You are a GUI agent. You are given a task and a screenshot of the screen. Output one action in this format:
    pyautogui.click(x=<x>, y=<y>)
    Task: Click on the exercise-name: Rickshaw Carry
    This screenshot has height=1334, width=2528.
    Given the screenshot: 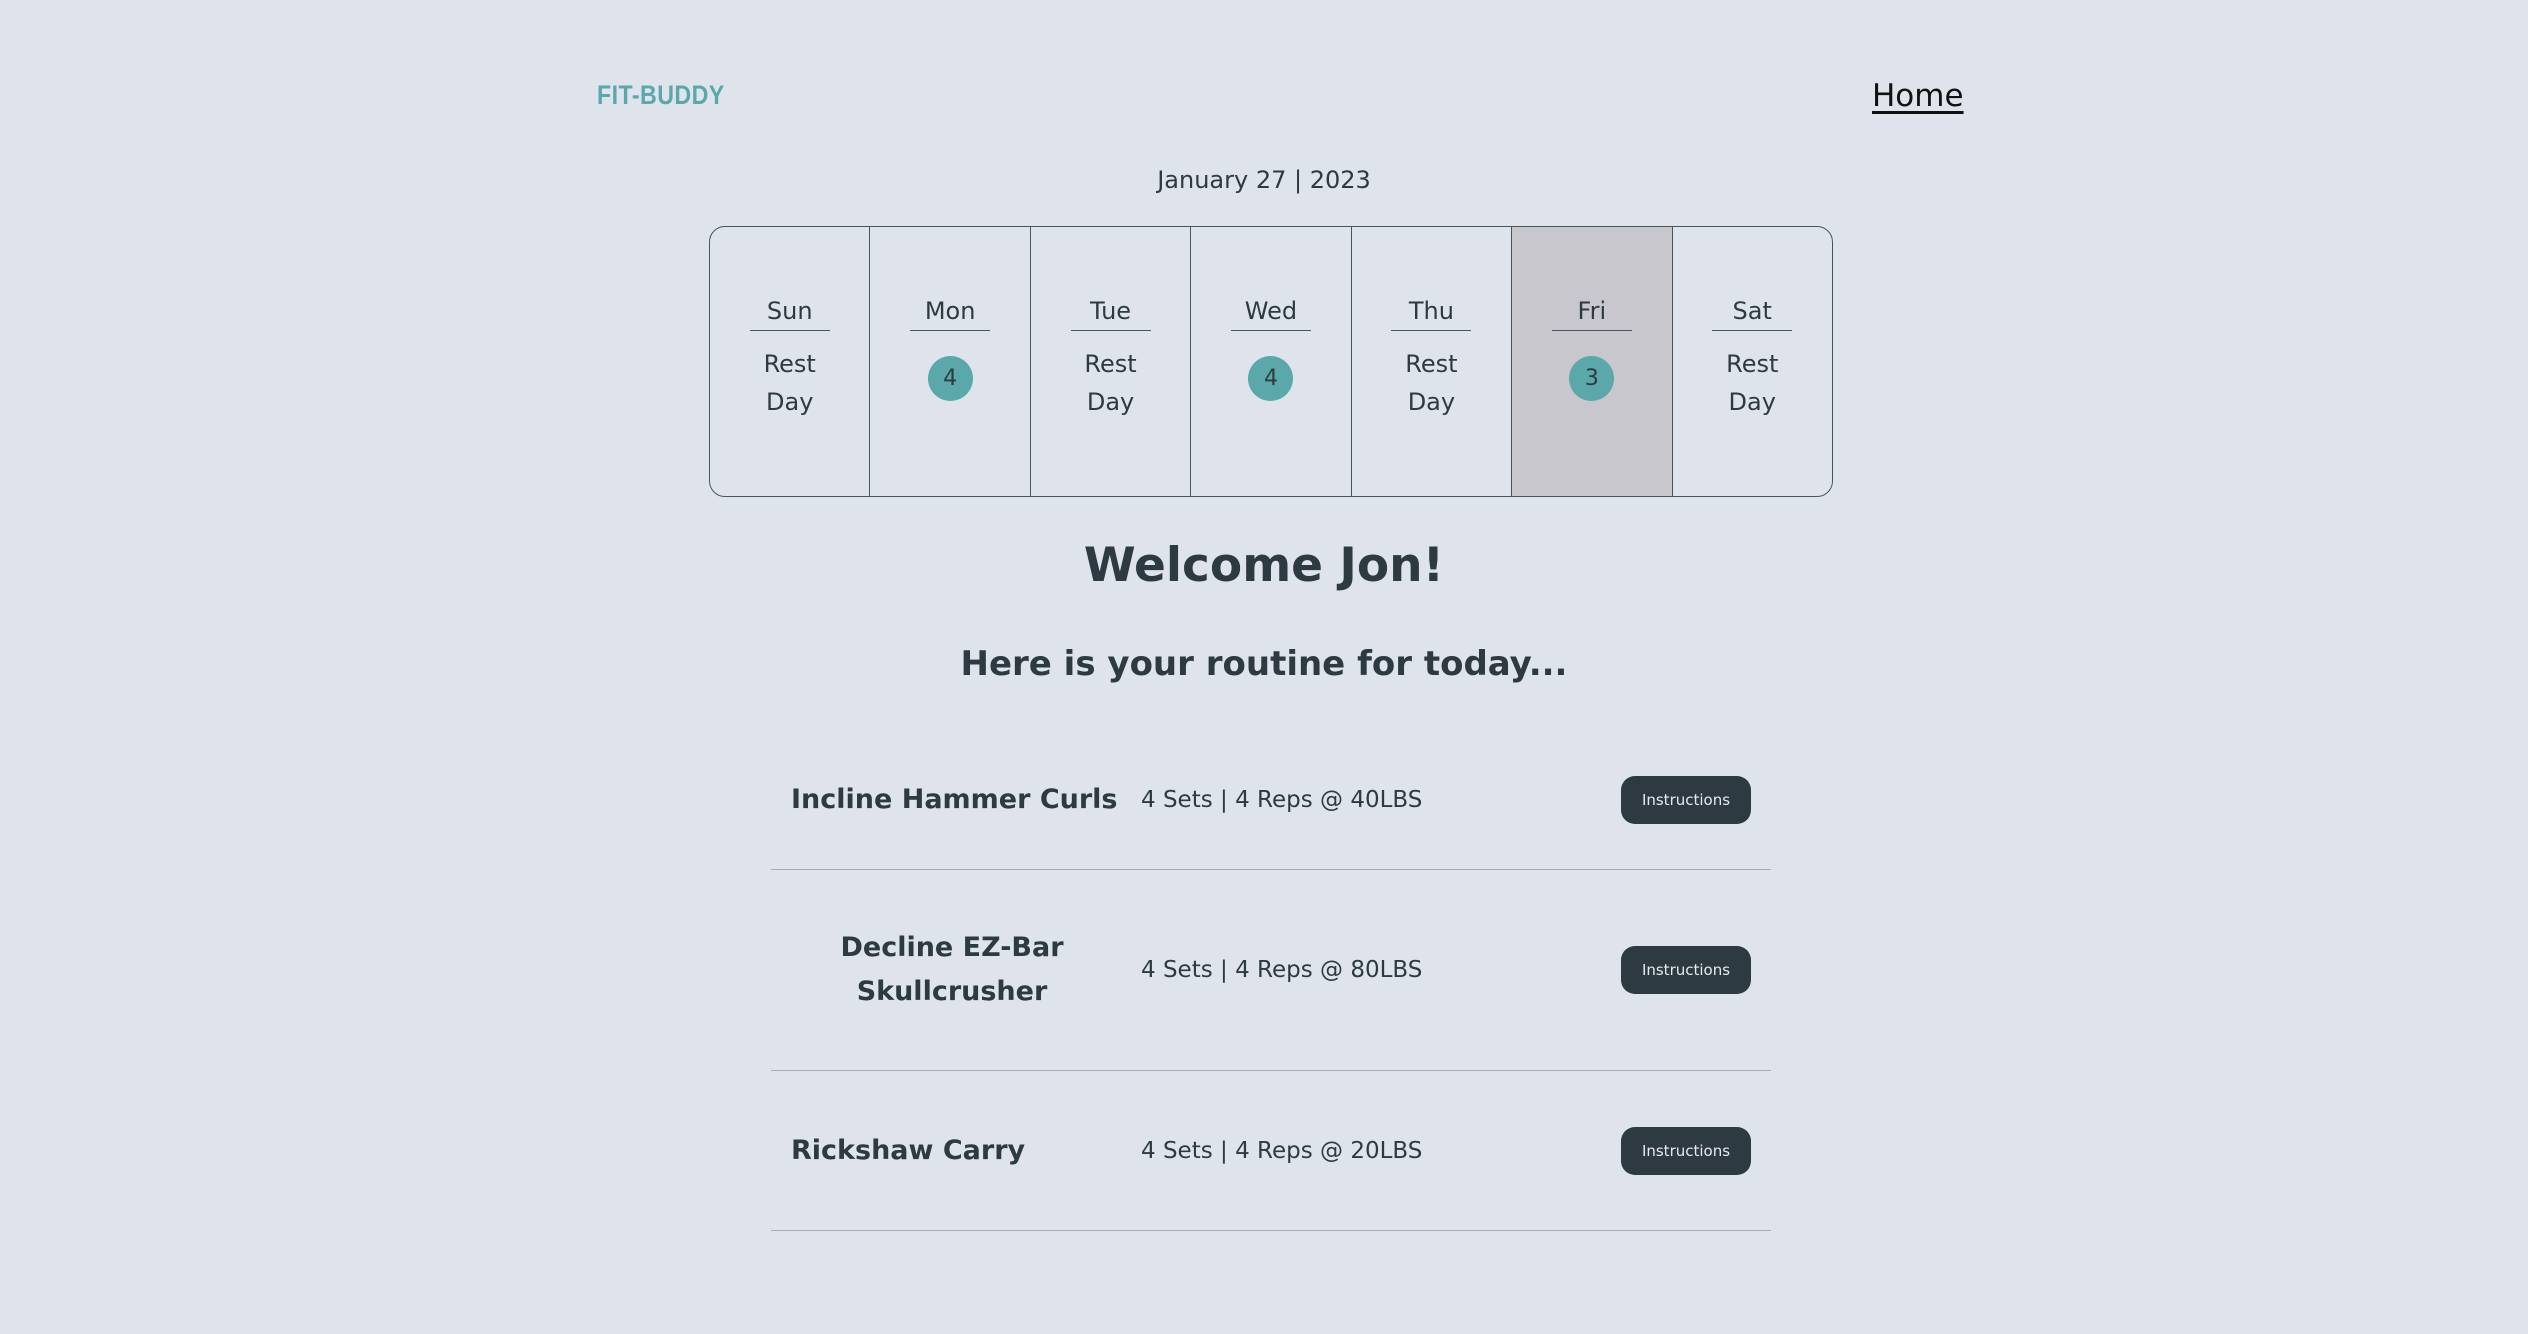 What is the action you would take?
    pyautogui.click(x=908, y=1150)
    